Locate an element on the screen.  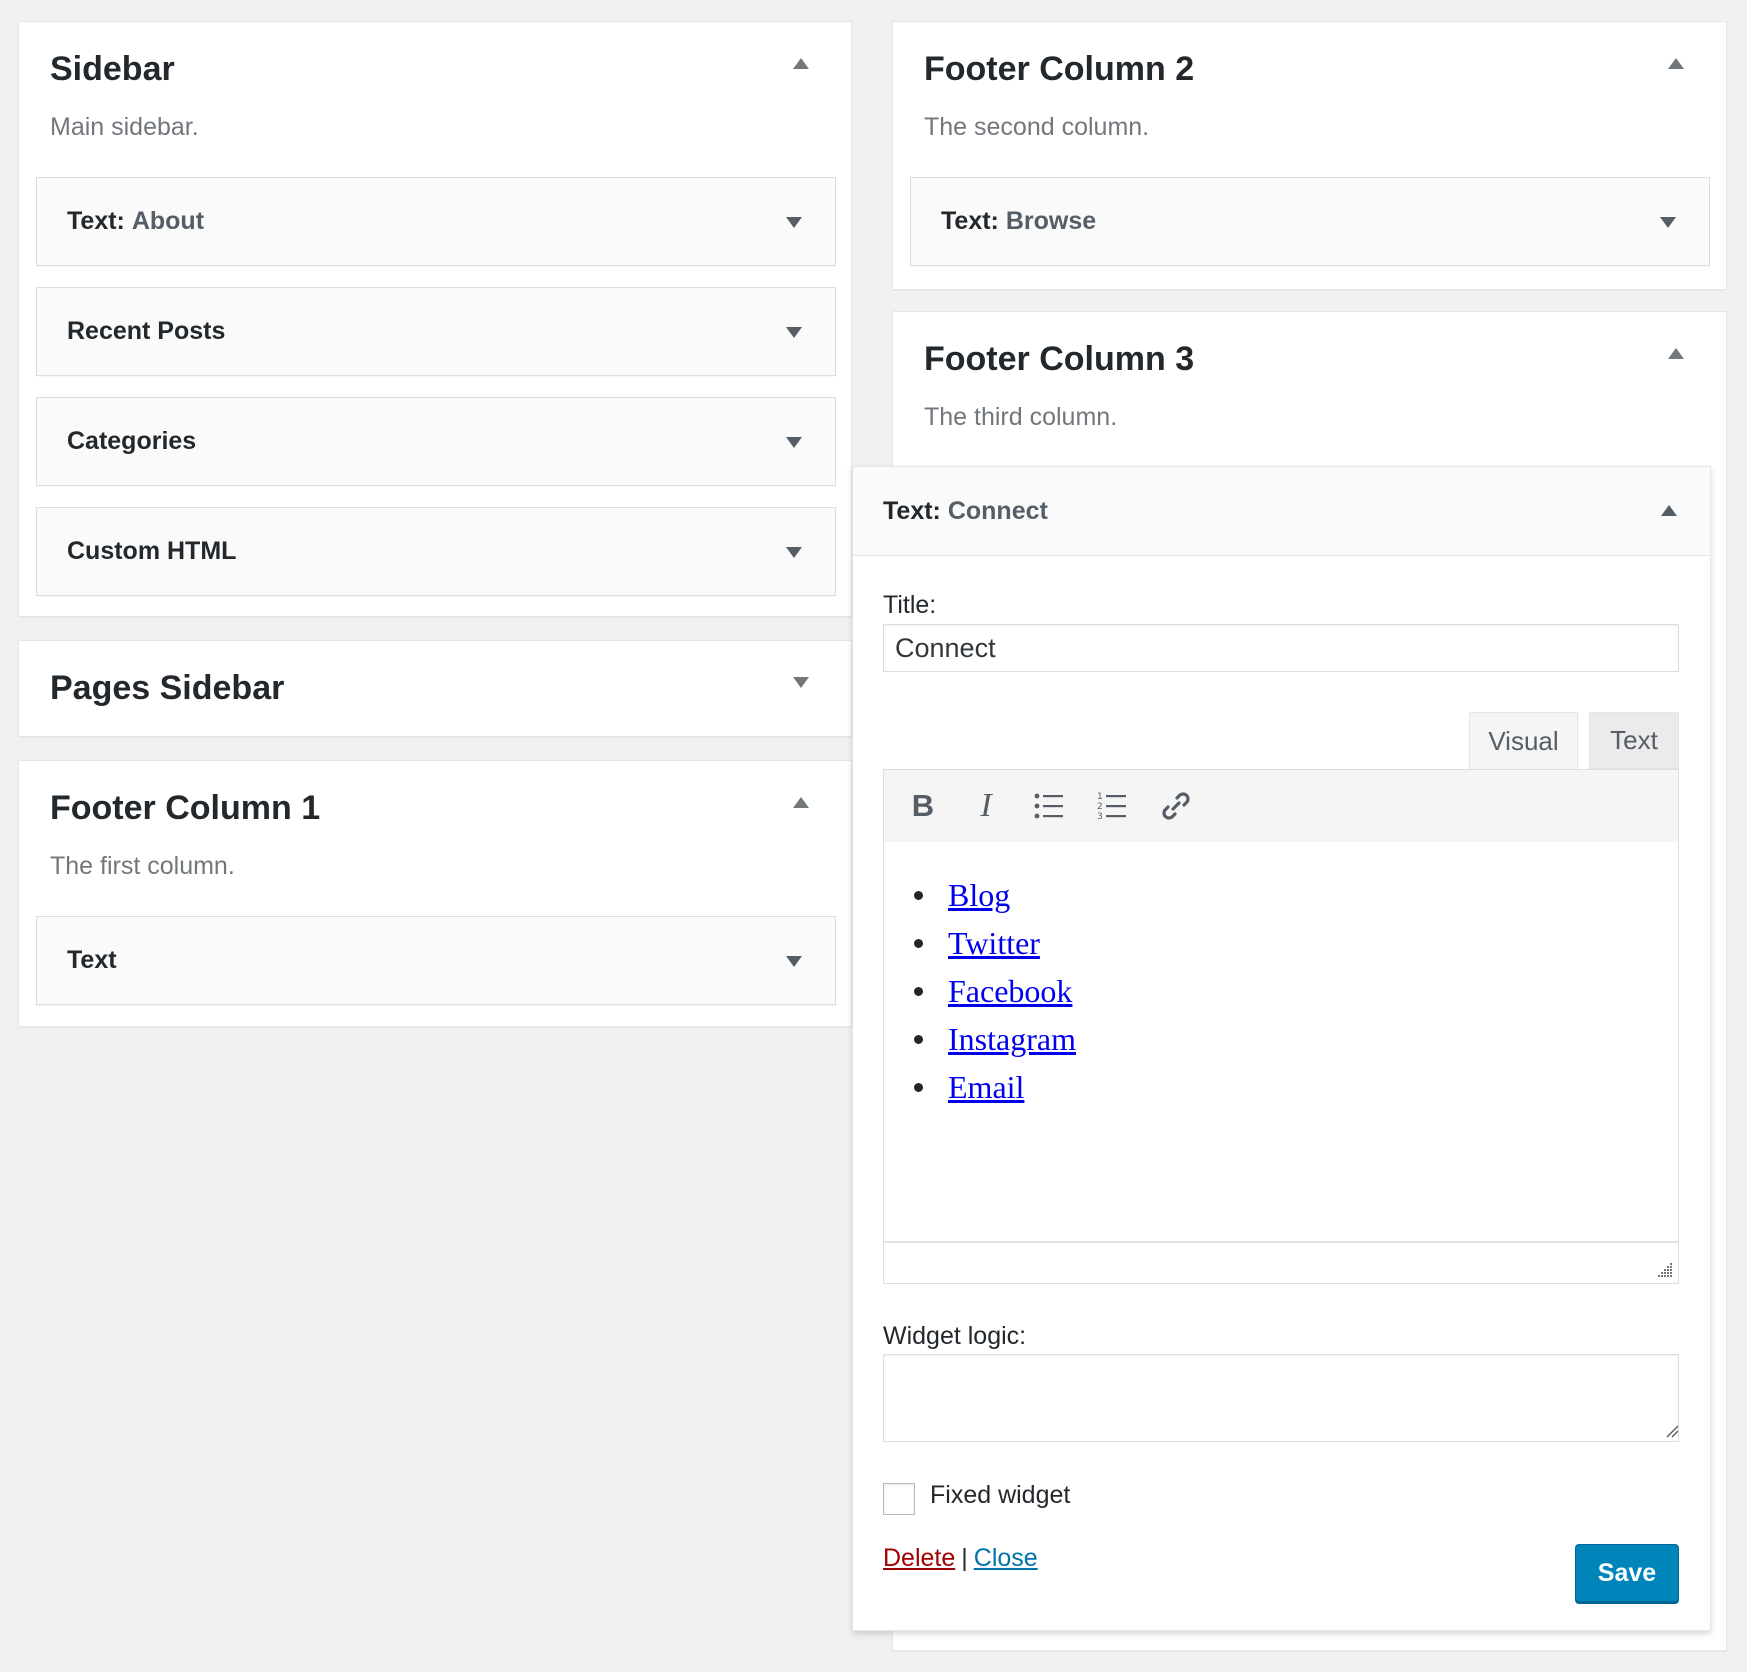
link-email: Email is located at coordinates (986, 1087).